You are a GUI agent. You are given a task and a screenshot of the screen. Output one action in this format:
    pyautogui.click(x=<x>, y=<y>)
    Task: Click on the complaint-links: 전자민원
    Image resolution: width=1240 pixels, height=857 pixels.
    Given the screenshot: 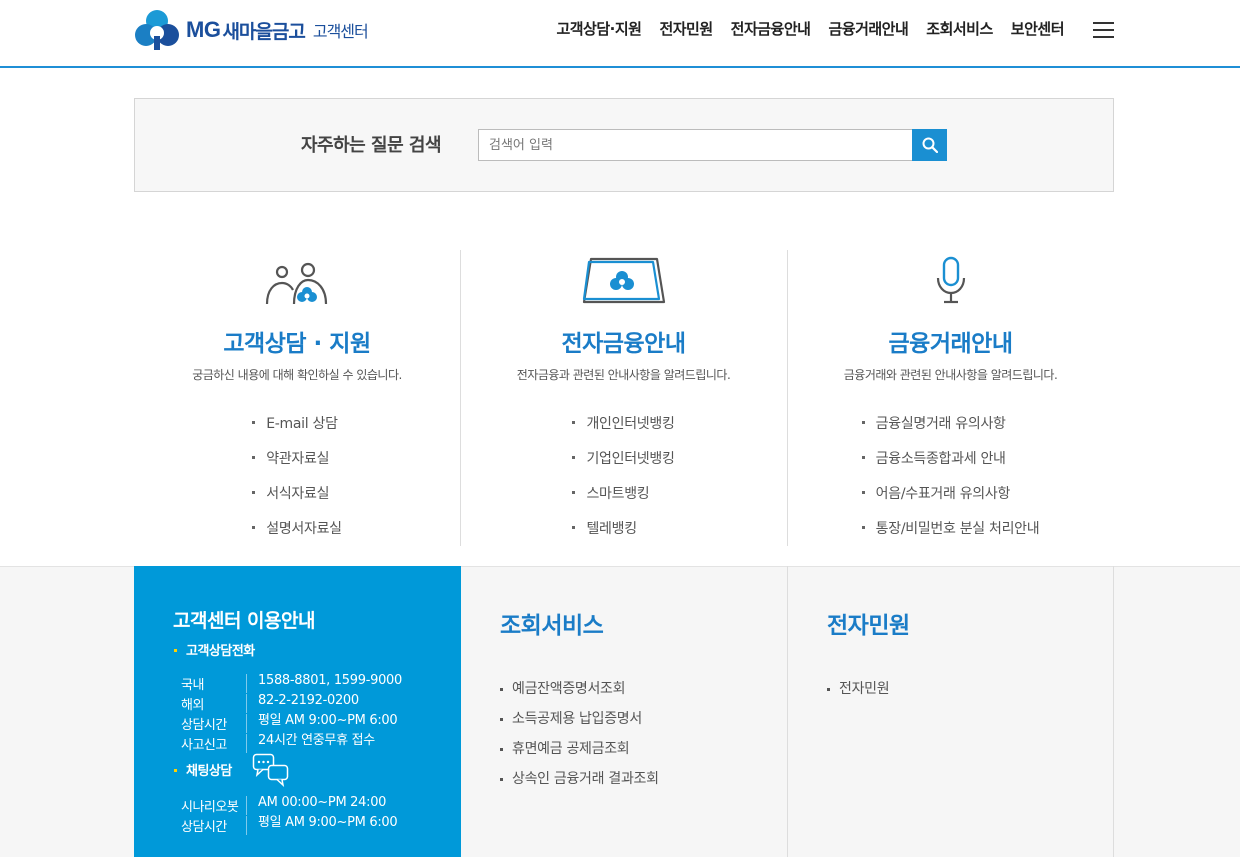 What is the action you would take?
    pyautogui.click(x=858, y=693)
    